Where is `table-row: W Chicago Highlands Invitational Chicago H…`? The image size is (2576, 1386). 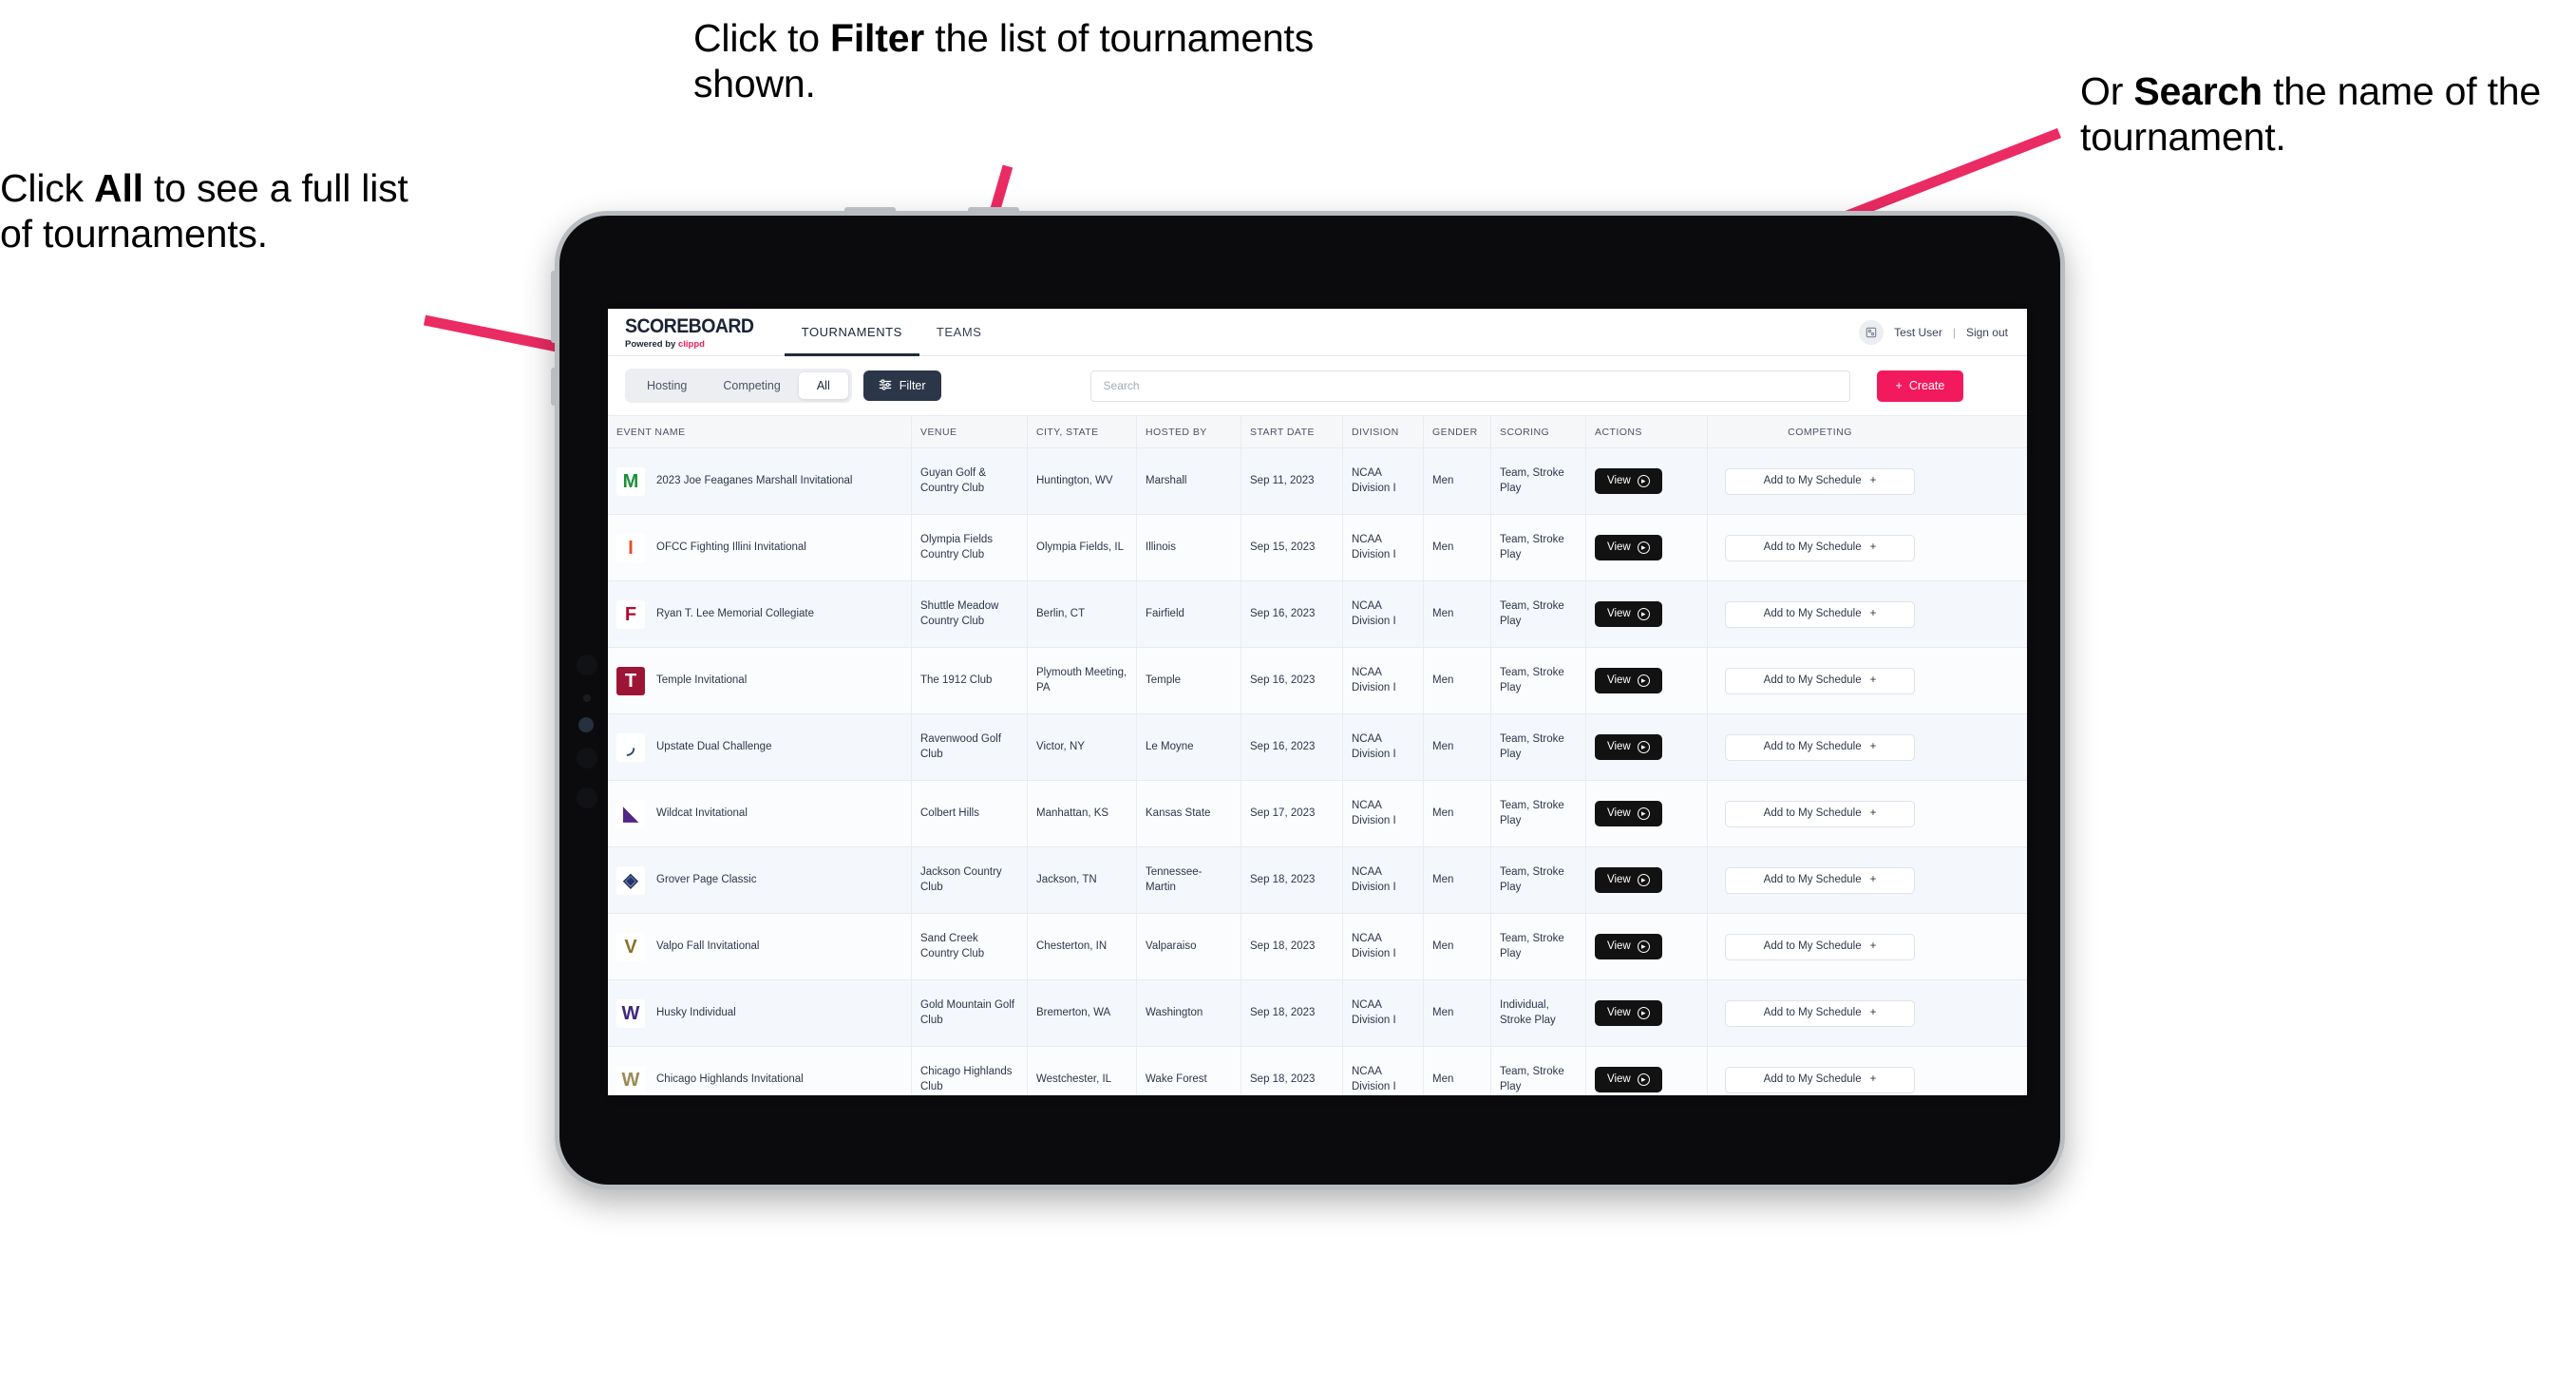
table-row: W Chicago Highlands Invitational Chicago H… is located at coordinates (1317, 1071).